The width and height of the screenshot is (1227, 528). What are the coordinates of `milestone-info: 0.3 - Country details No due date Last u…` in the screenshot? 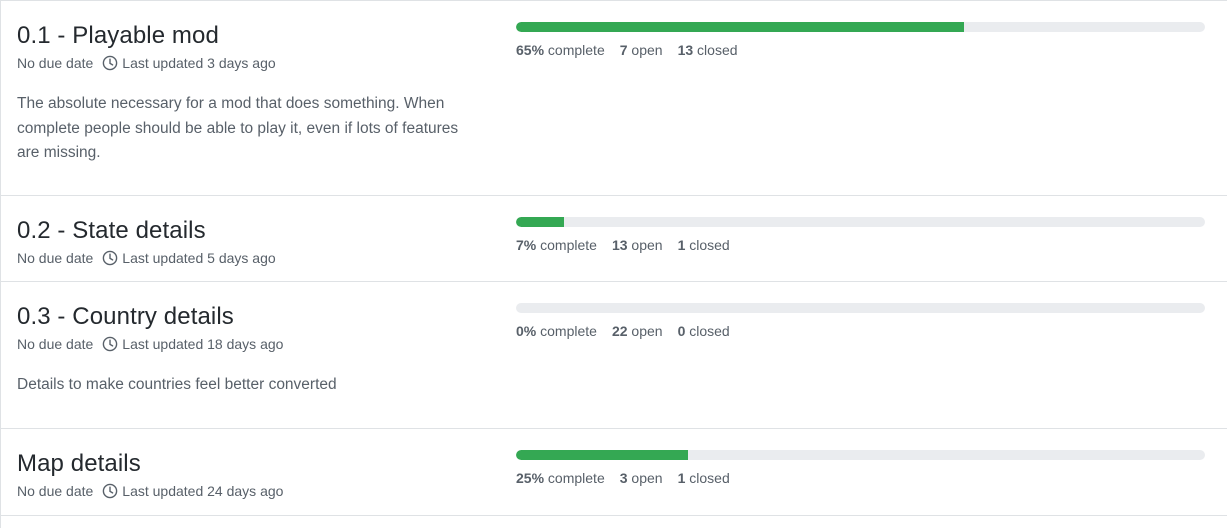 It's located at (252, 365).